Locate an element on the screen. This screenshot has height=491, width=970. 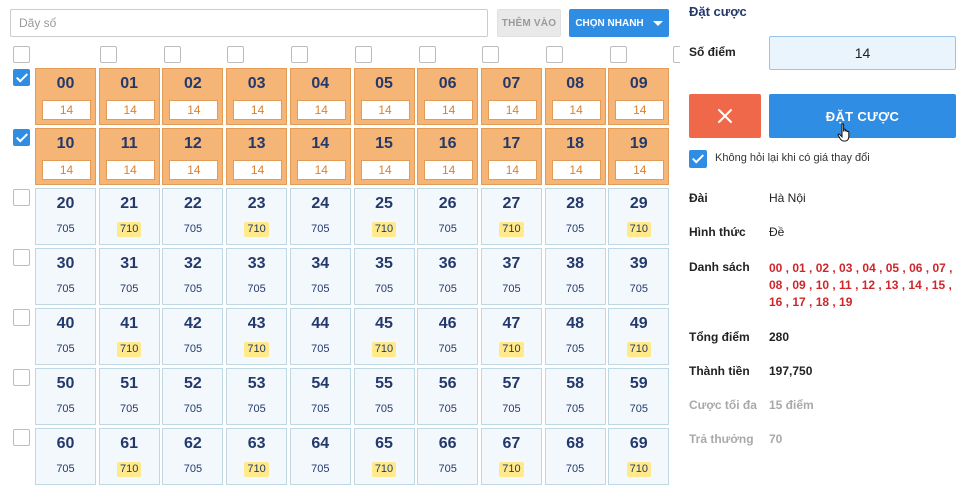
number-cell: 66 705 is located at coordinates (448, 456).